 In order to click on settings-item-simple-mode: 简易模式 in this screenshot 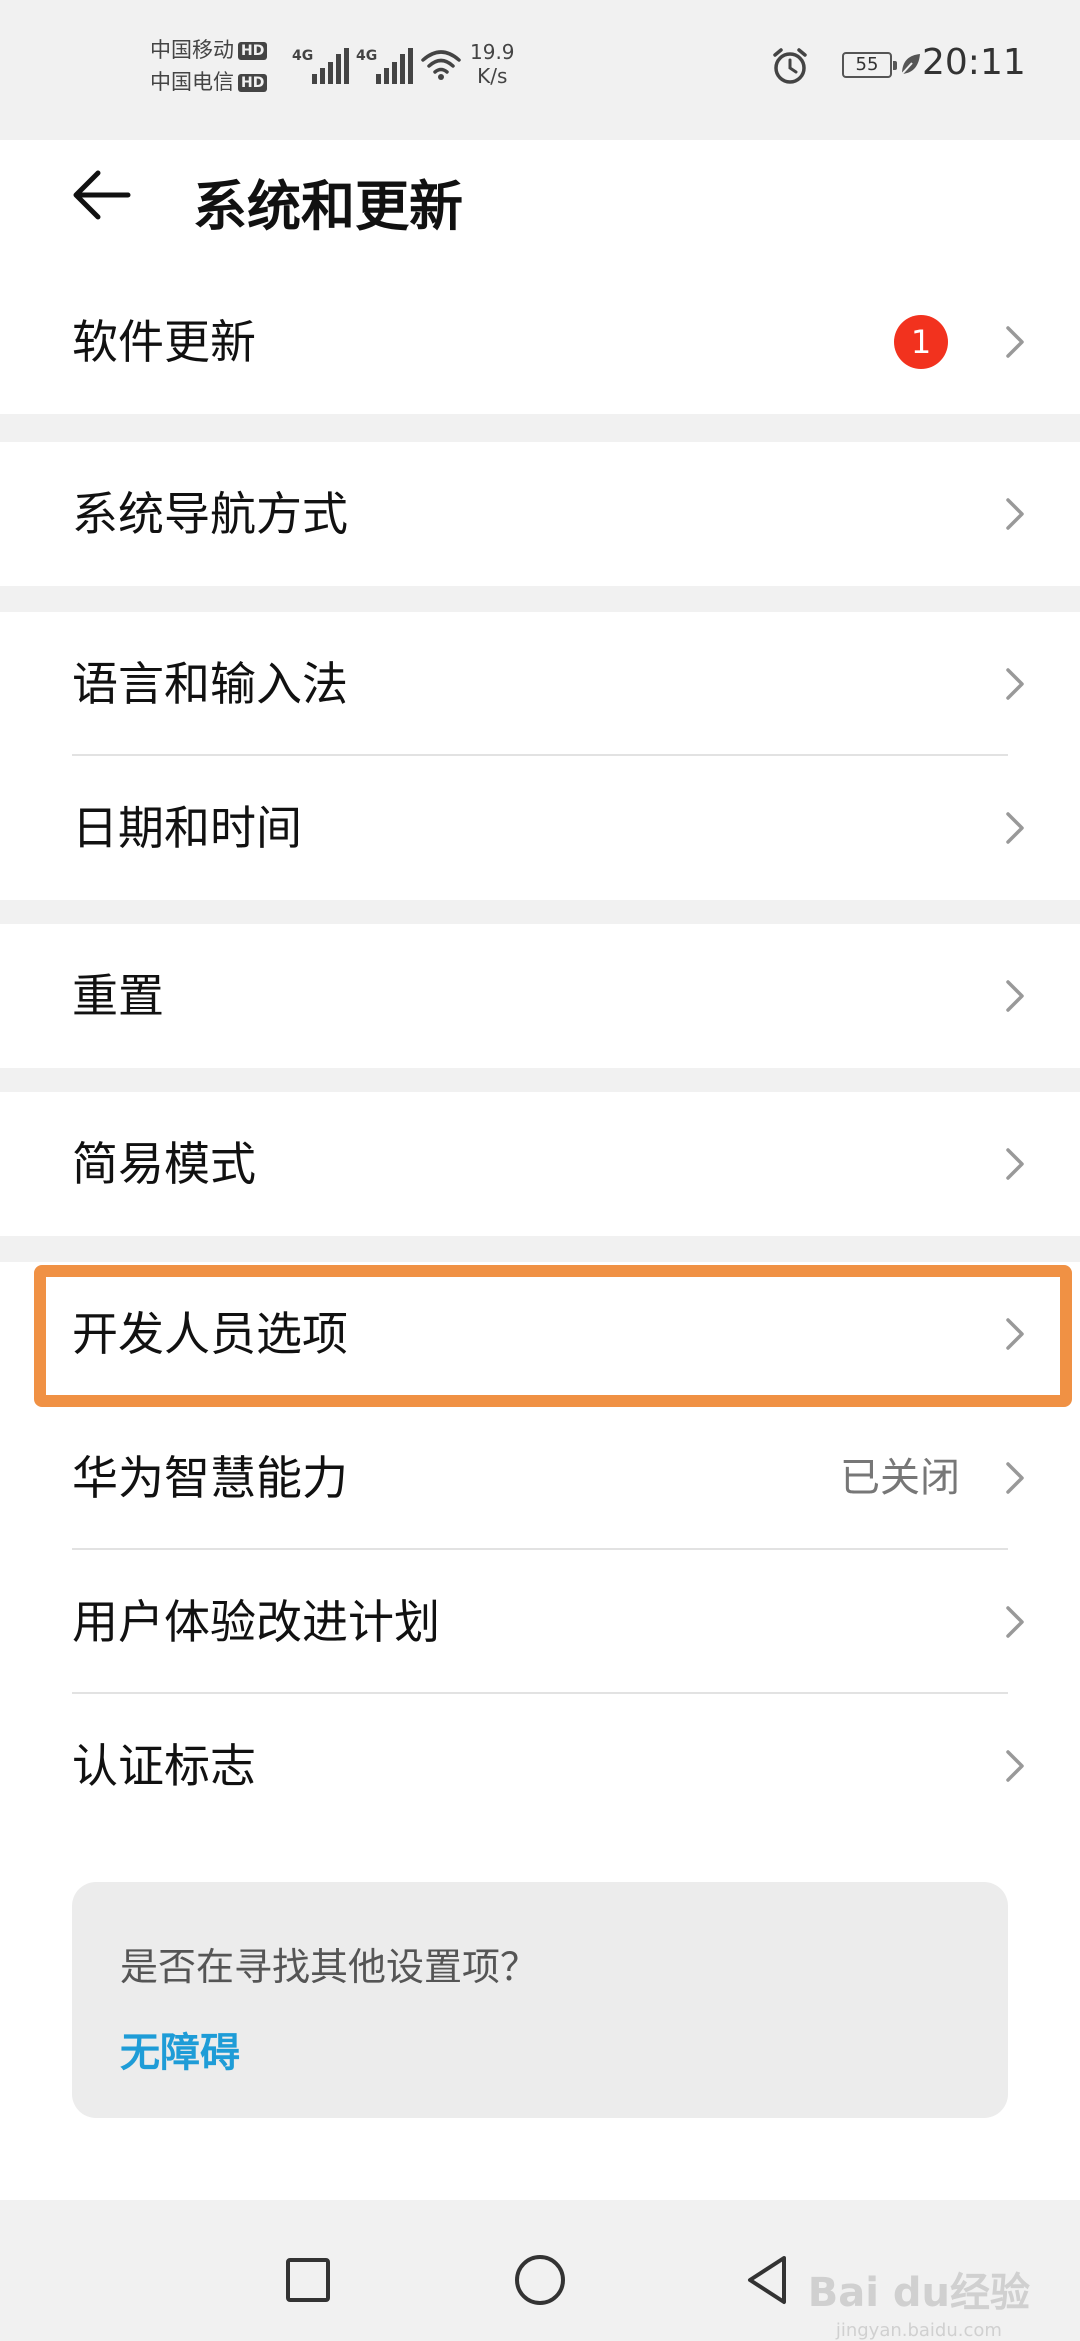, I will do `click(540, 1164)`.